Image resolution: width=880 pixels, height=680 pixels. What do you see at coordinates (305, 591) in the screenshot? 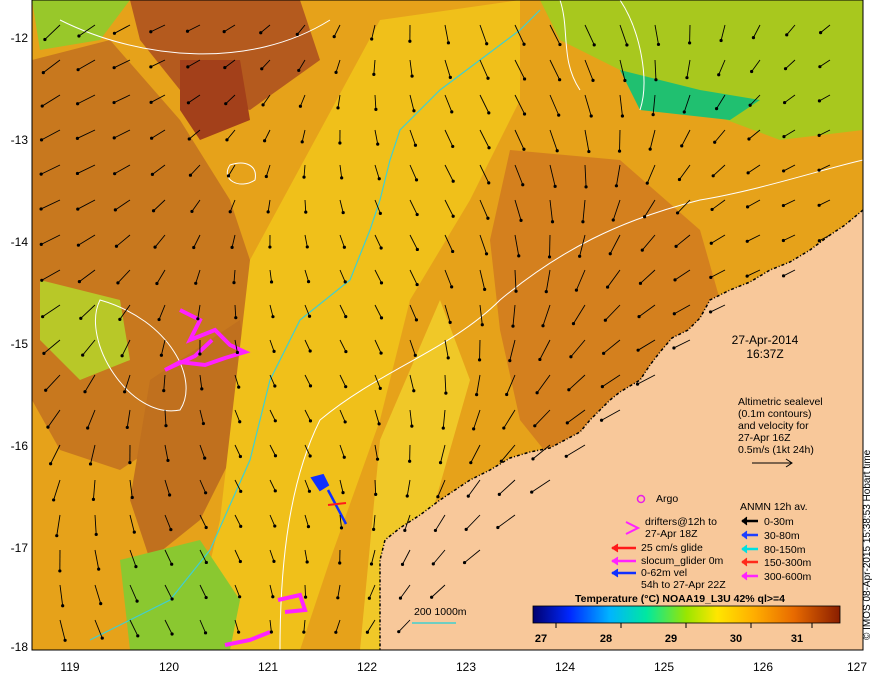
I see `velocity-arrow` at bounding box center [305, 591].